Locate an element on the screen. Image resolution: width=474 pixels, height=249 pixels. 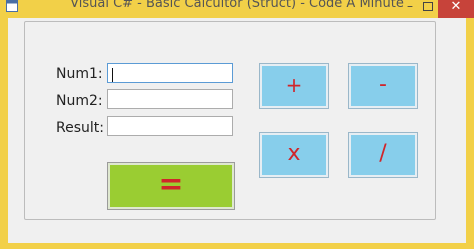
window-bottom-border is located at coordinates (237, 246).